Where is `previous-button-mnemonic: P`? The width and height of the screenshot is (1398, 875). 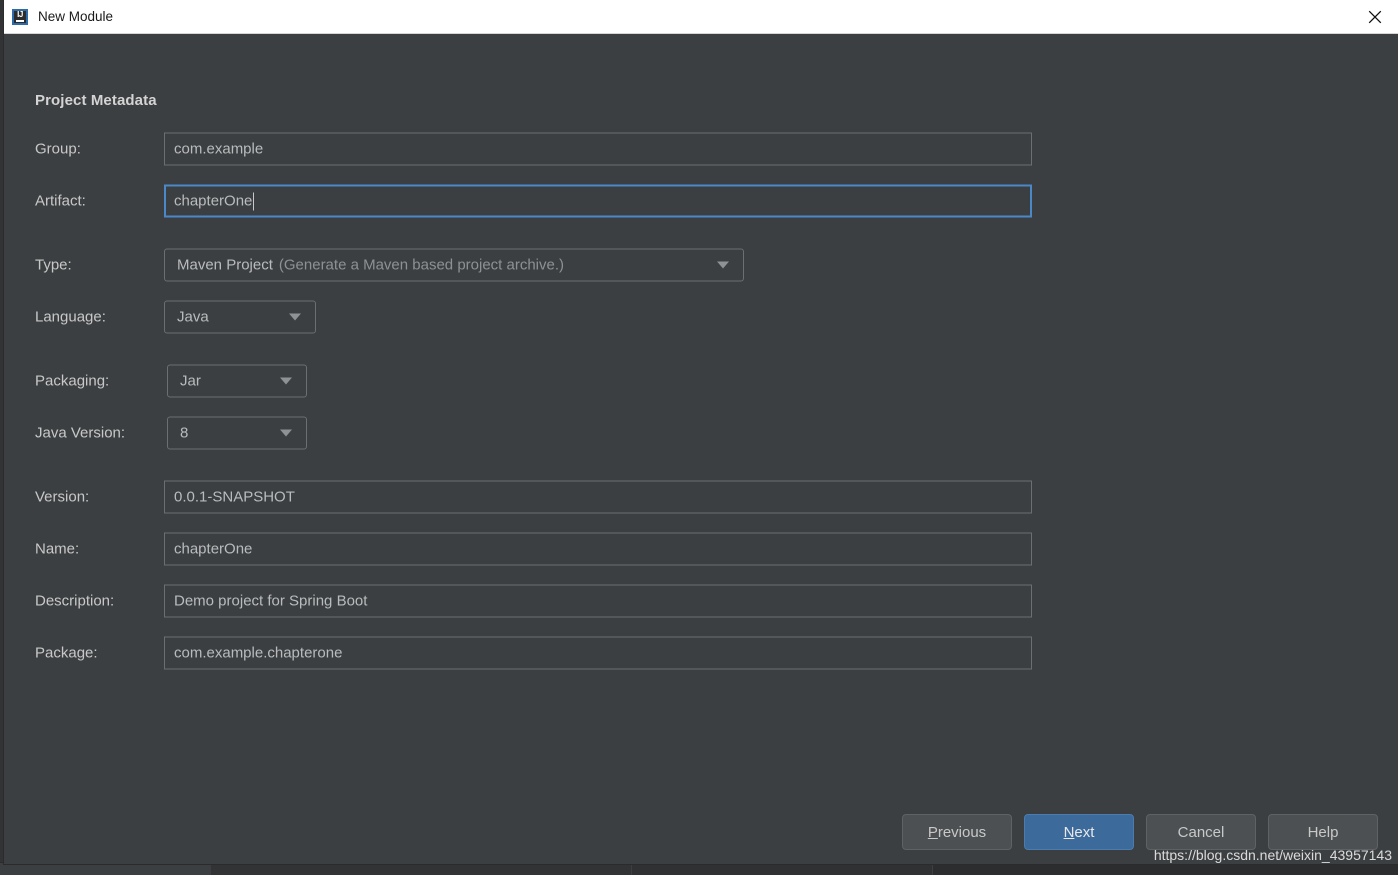 previous-button-mnemonic: P is located at coordinates (932, 832).